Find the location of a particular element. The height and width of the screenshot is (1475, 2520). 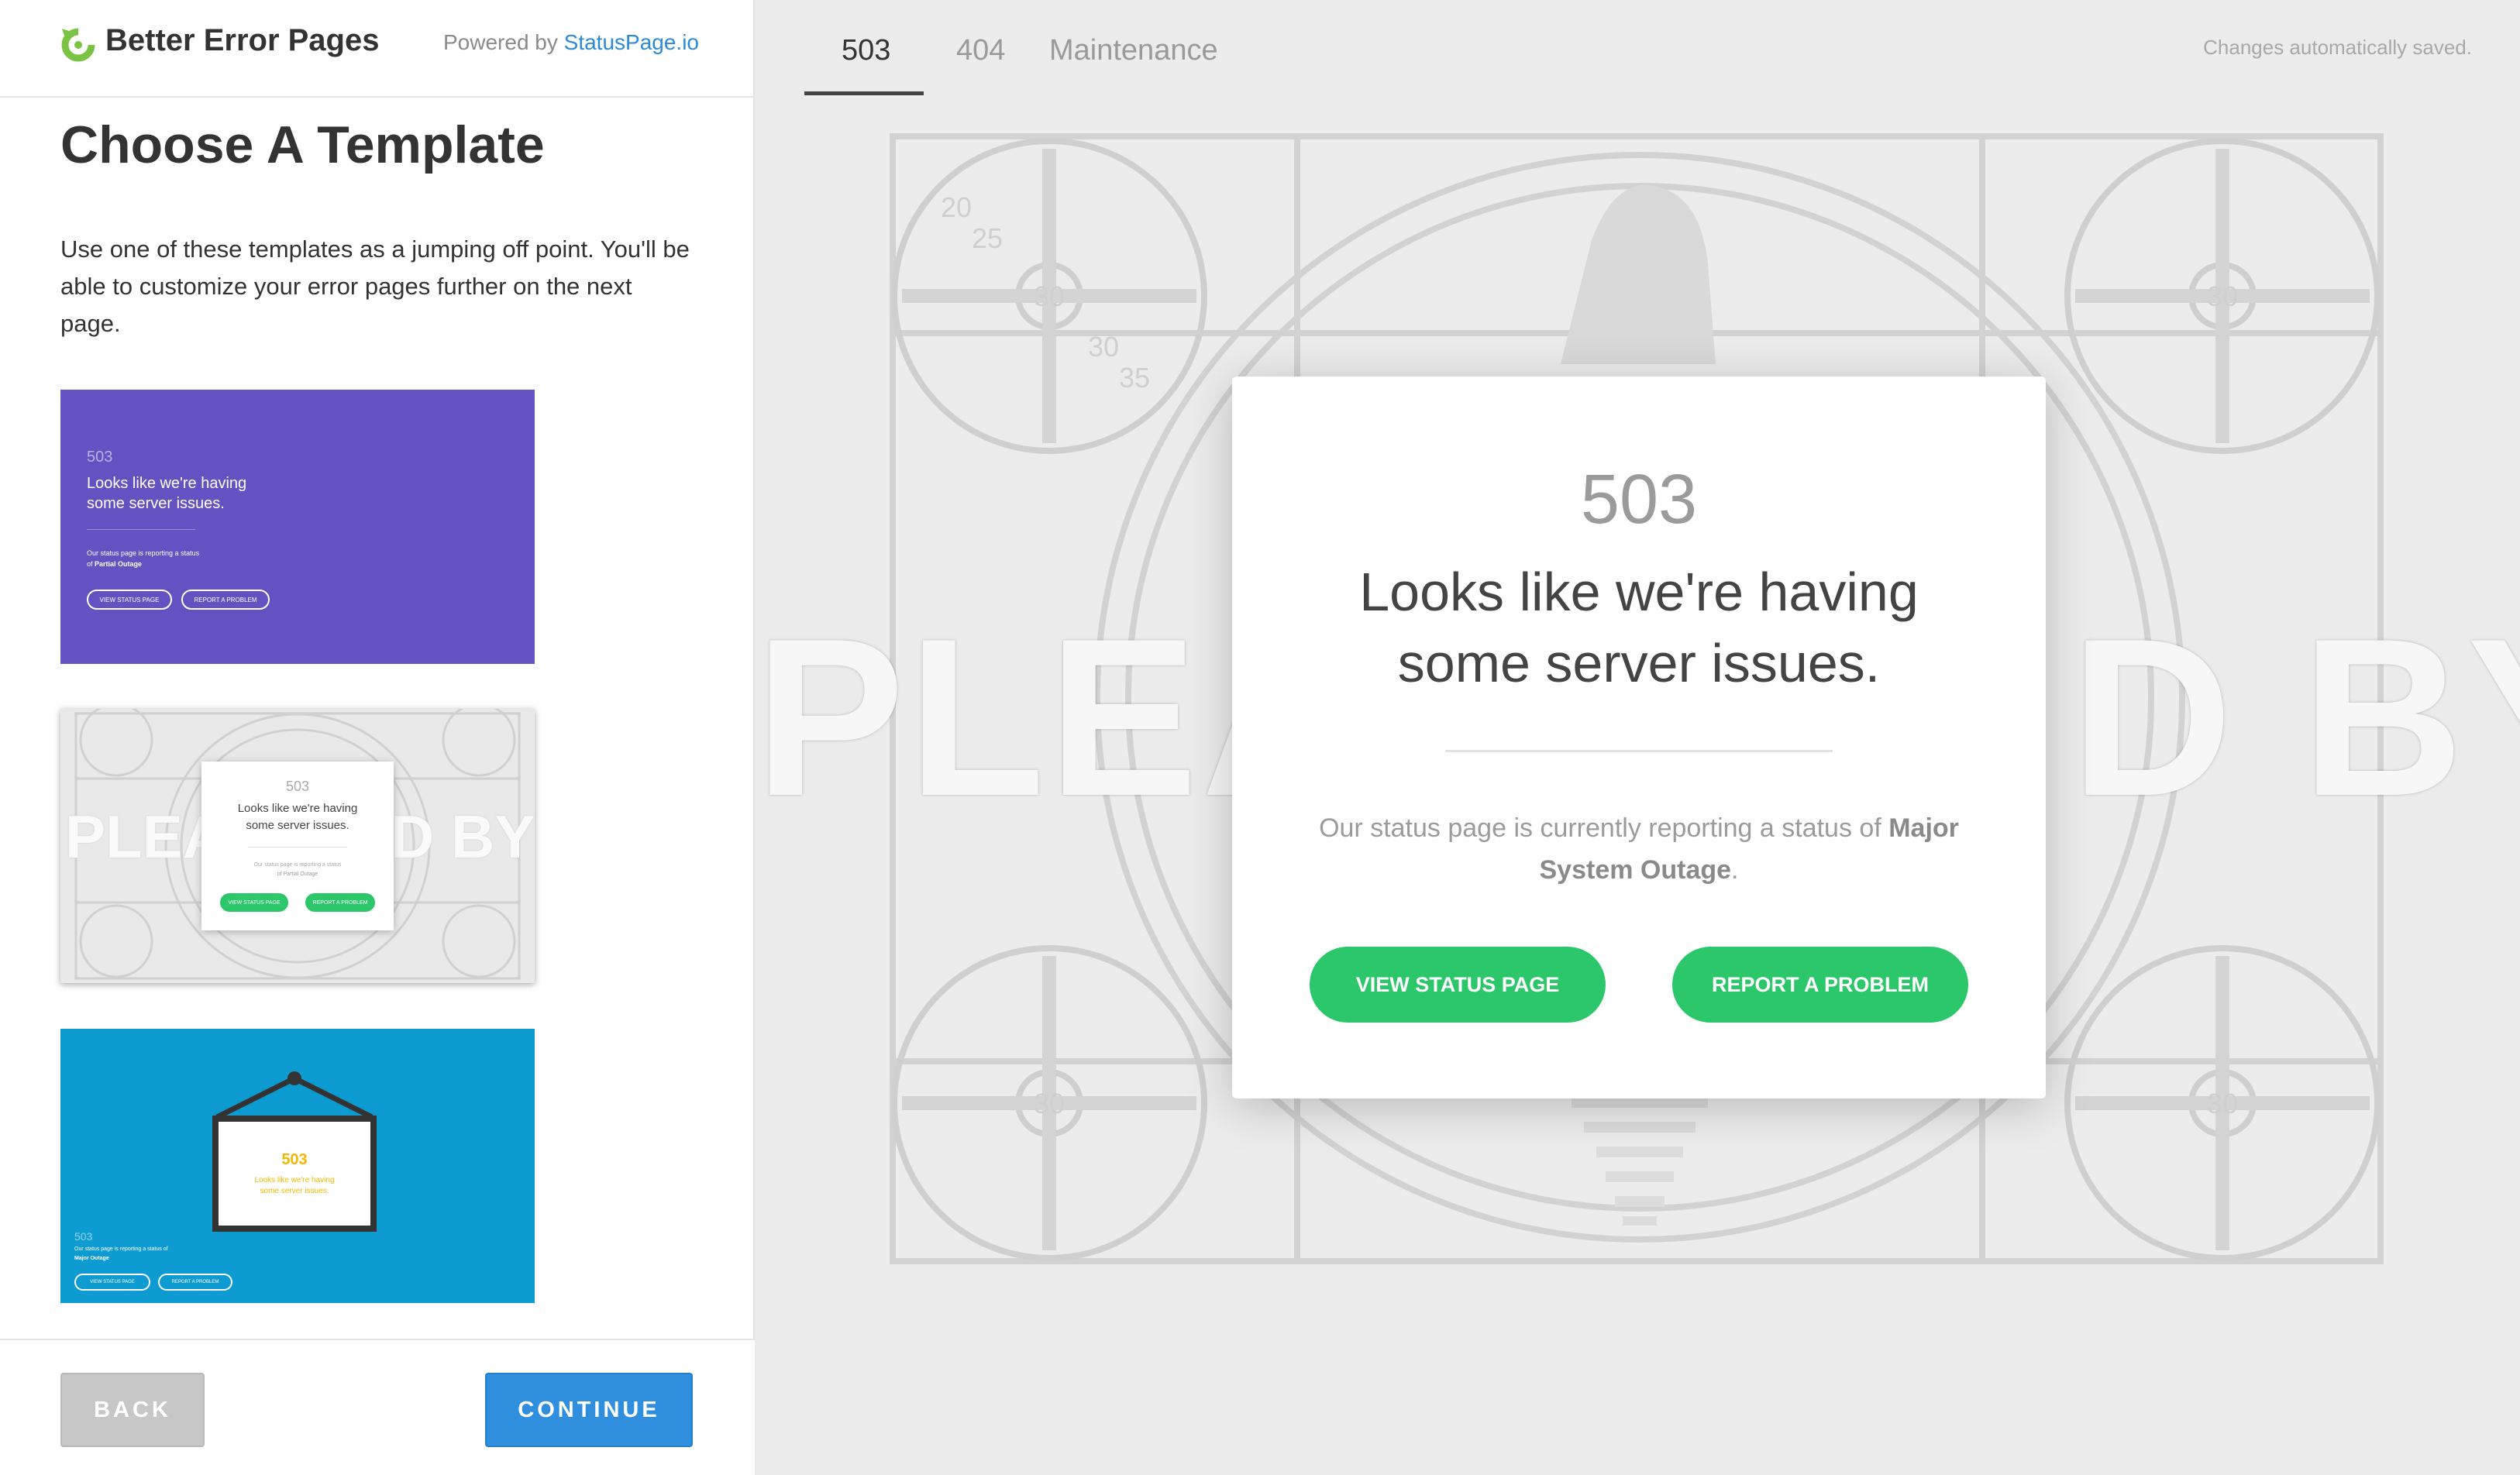

template-status-value: Major Outage is located at coordinates (92, 1258).